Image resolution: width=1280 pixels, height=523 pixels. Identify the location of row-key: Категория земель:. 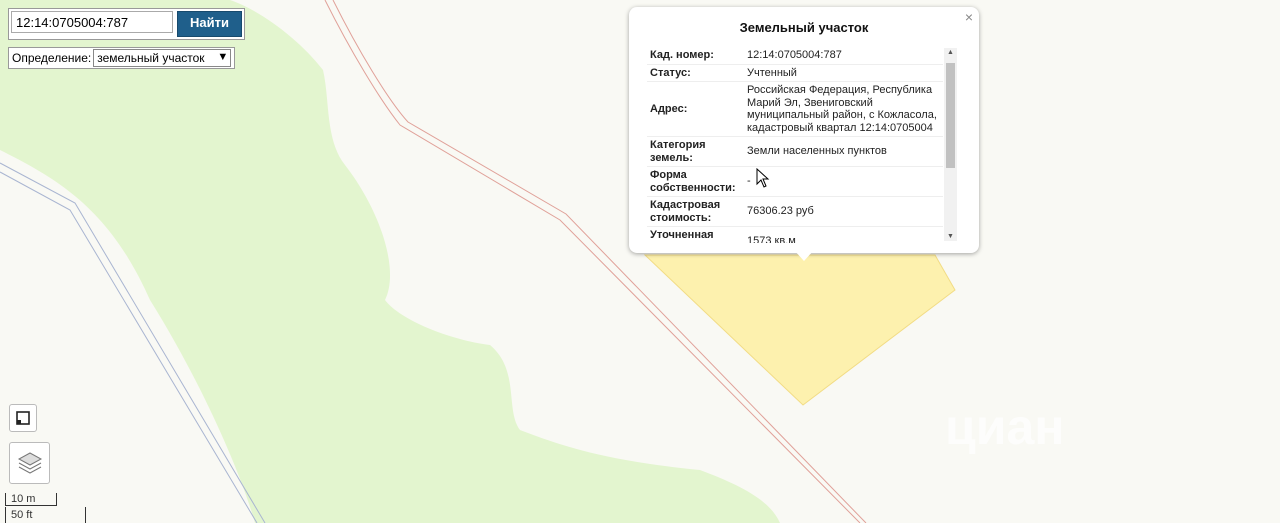
(694, 151).